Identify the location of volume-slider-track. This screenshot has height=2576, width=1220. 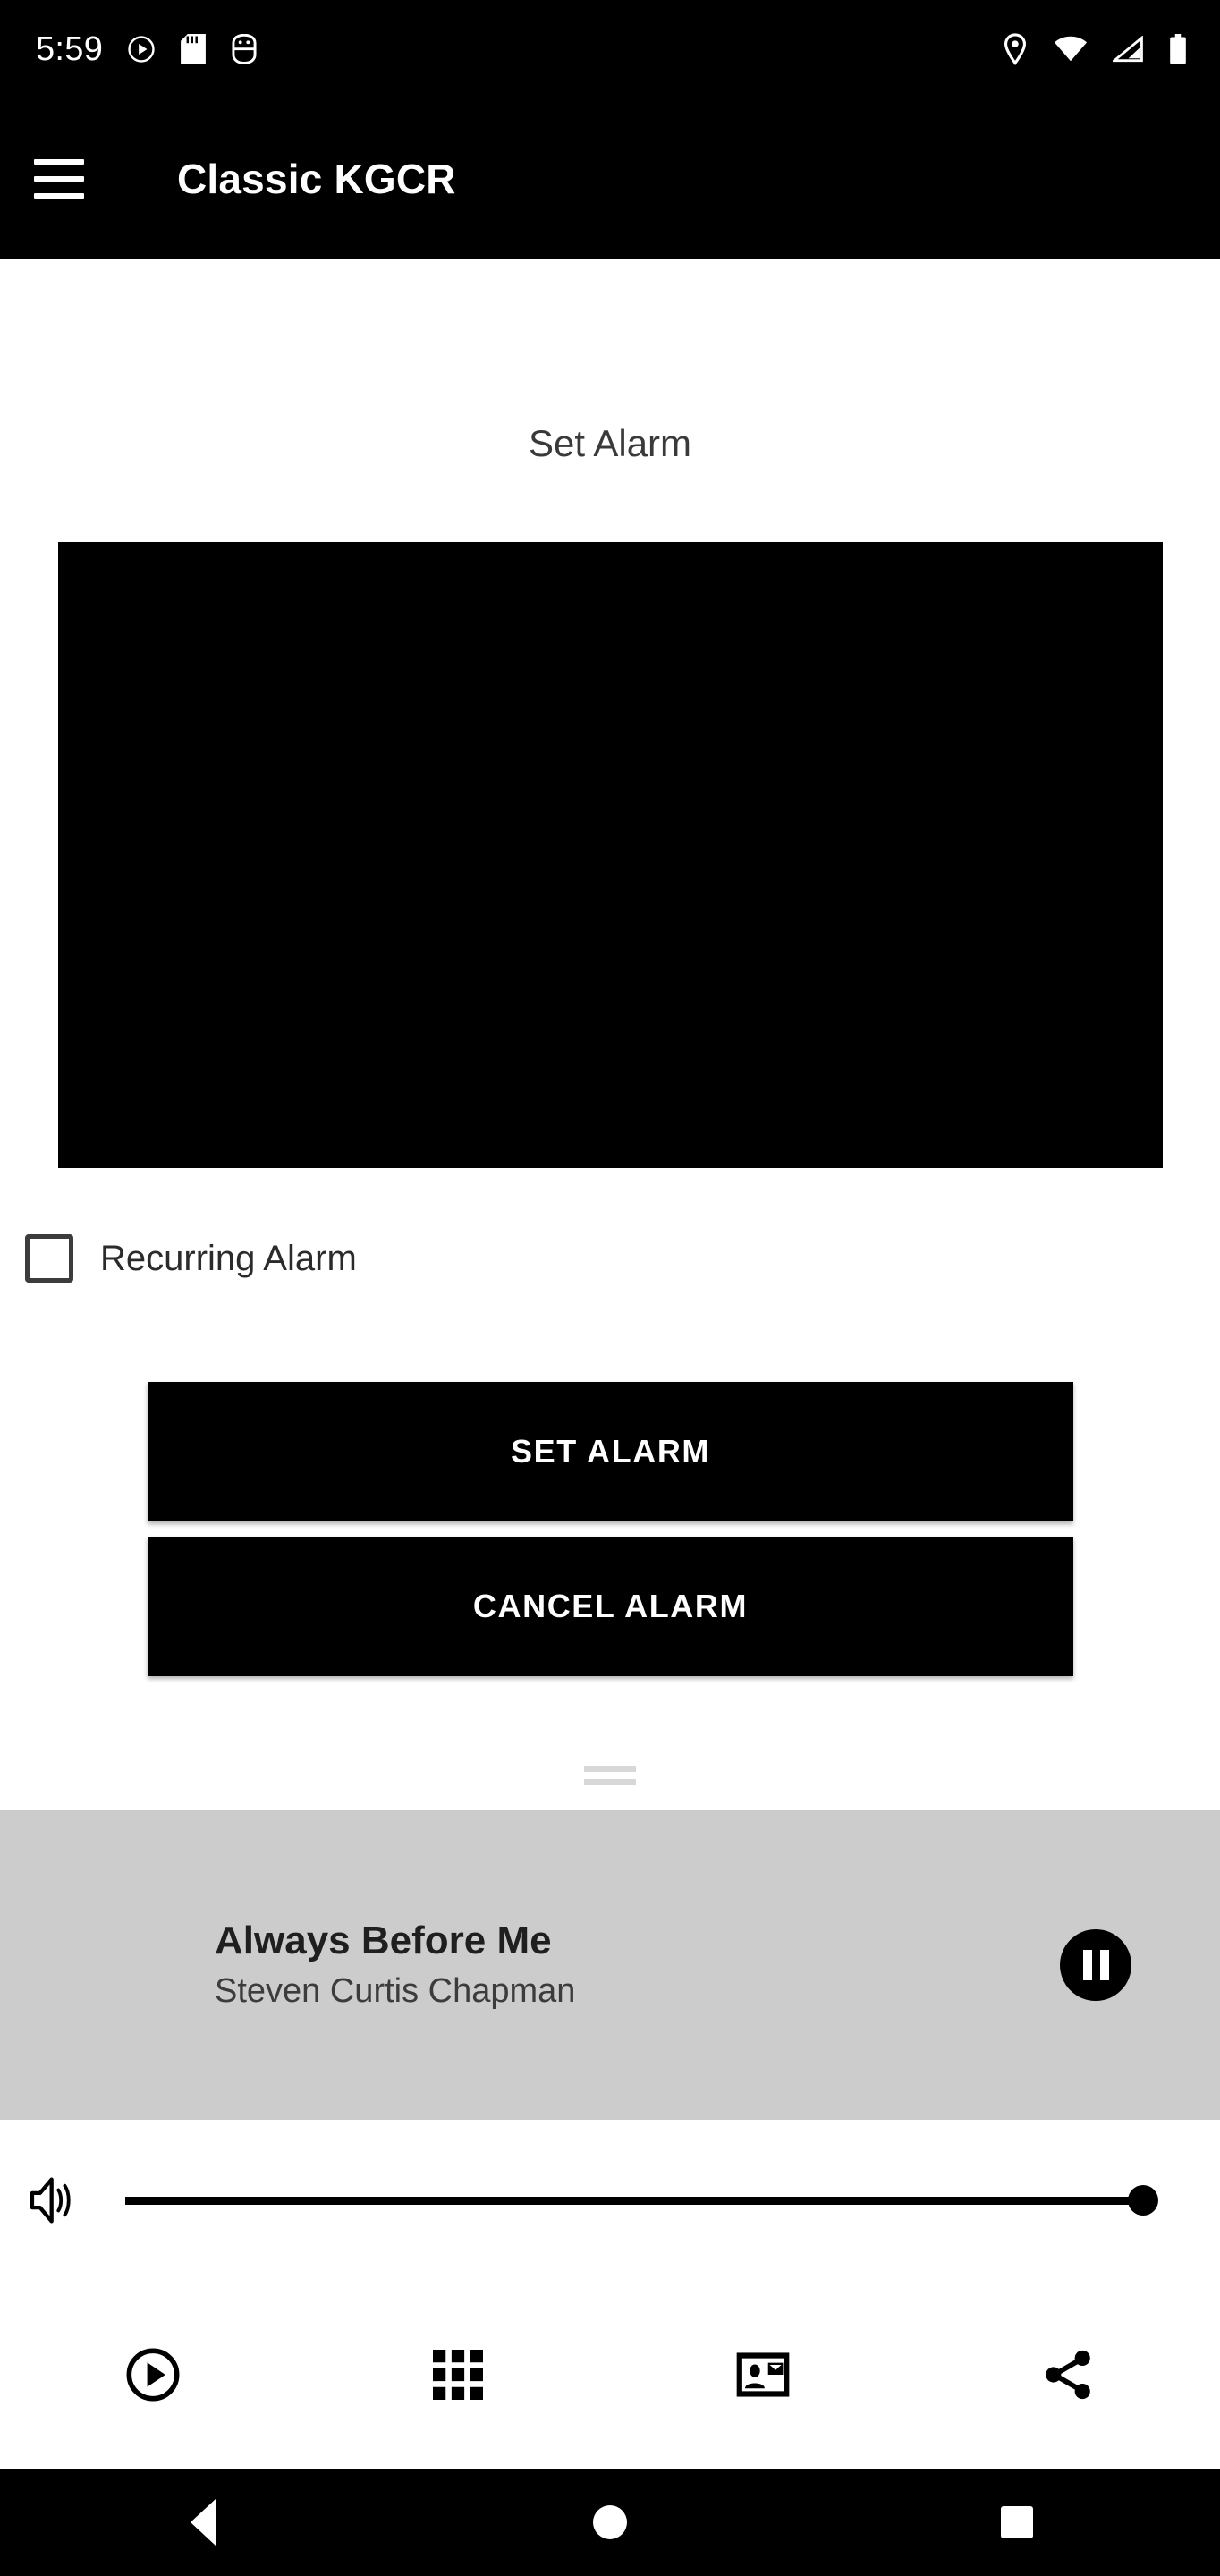
(639, 2200).